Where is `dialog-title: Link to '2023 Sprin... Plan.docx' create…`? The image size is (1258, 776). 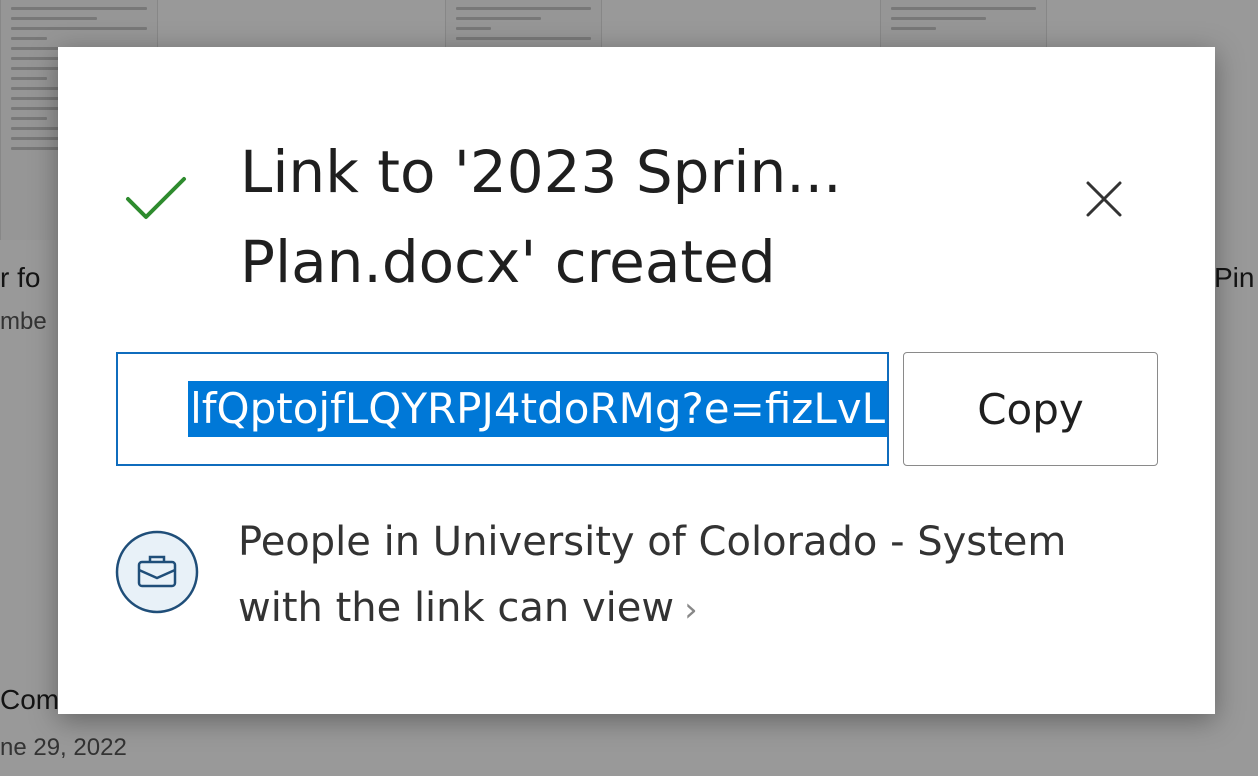
dialog-title: Link to '2023 Sprin... Plan.docx' create… is located at coordinates (541, 217).